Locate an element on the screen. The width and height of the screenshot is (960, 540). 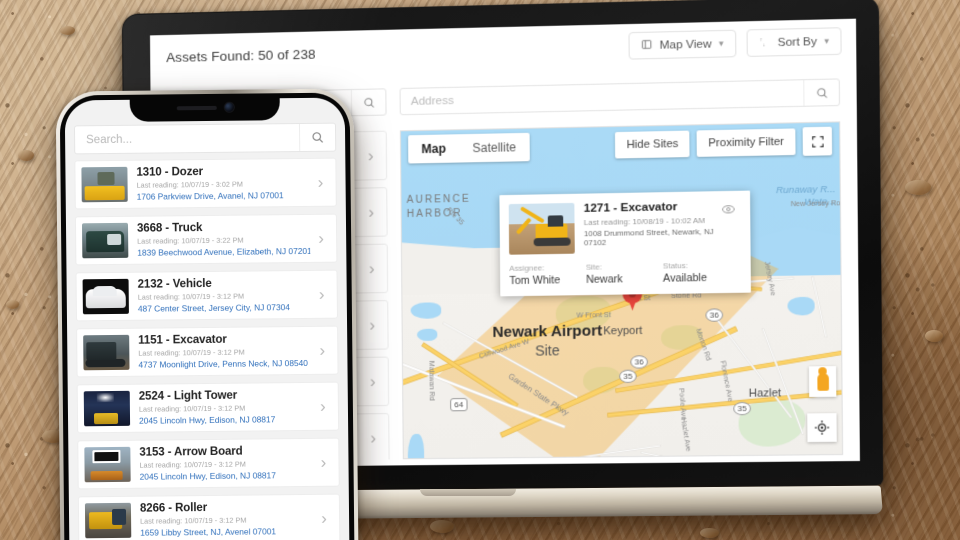
map-right-controls: Hide Sites Proximity Filter is located at coordinates (724, 143).